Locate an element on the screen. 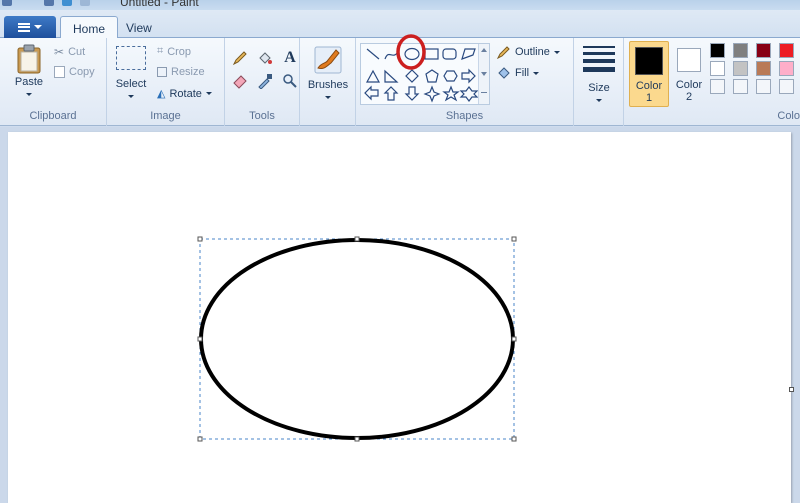  select-rectangle-icon is located at coordinates (131, 58).